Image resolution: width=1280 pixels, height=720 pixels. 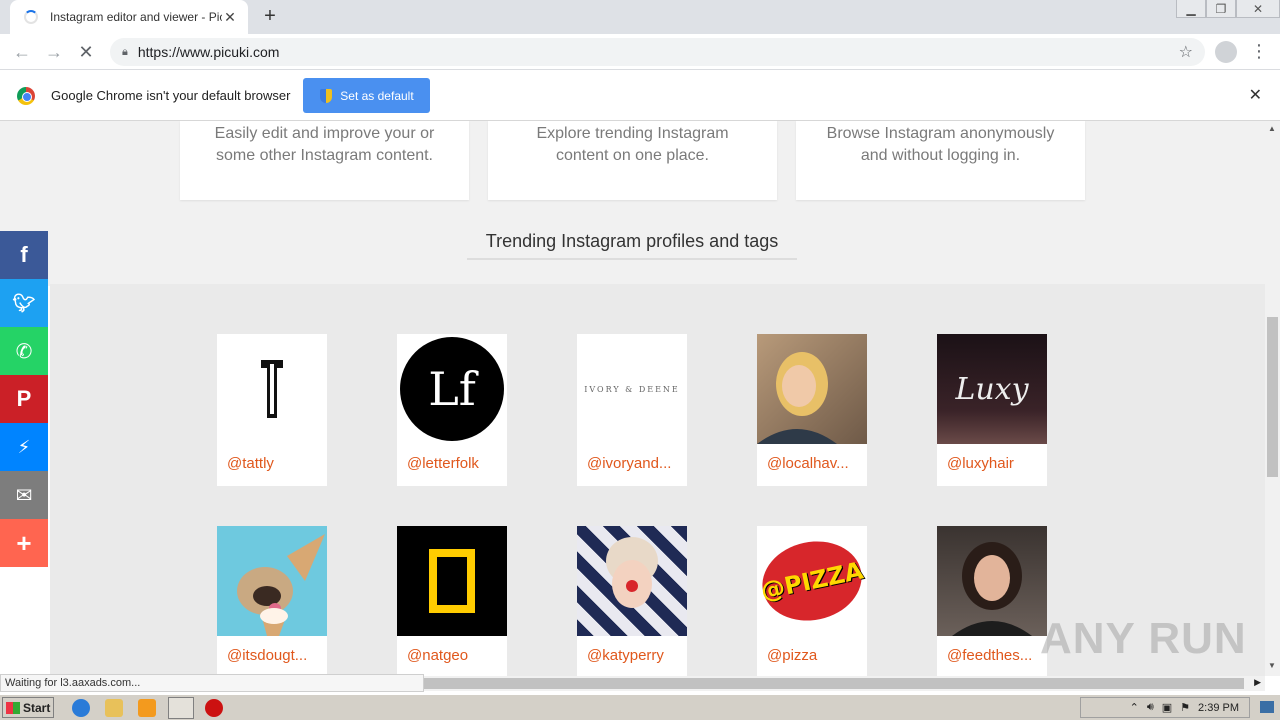 What do you see at coordinates (114, 708) in the screenshot?
I see `explorer-folder-icon` at bounding box center [114, 708].